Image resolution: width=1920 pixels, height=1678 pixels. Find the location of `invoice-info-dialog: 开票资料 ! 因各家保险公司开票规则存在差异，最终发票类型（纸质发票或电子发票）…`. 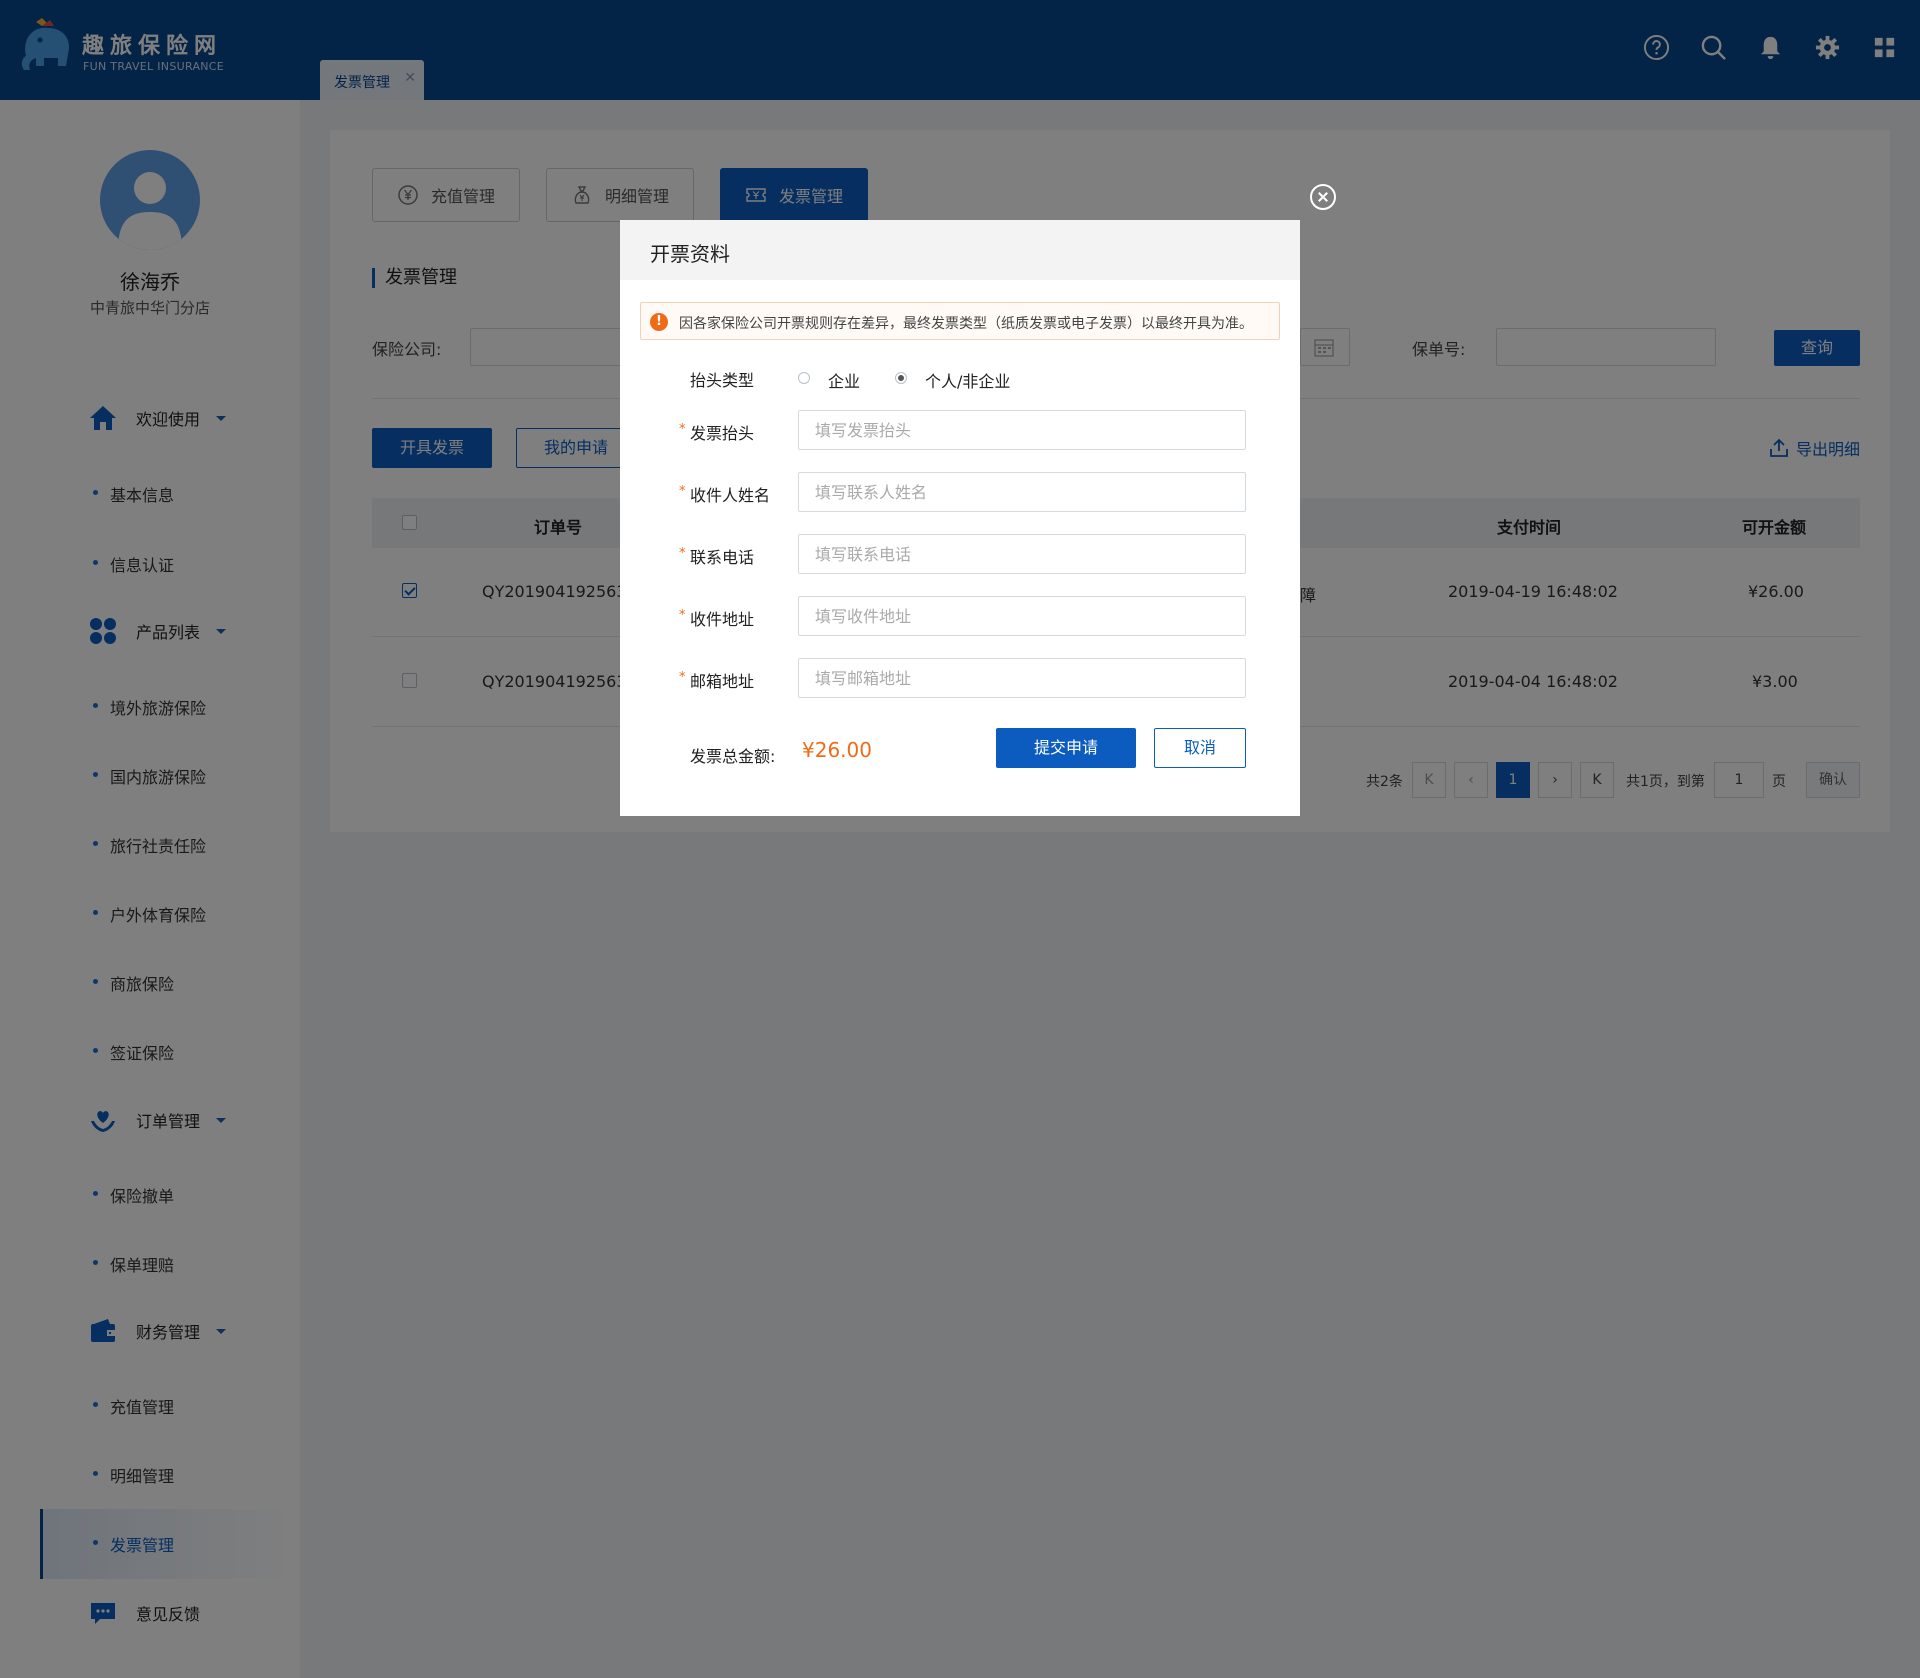

invoice-info-dialog: 开票资料 ! 因各家保险公司开票规则存在差异，最终发票类型（纸质发票或电子发票）… is located at coordinates (960, 518).